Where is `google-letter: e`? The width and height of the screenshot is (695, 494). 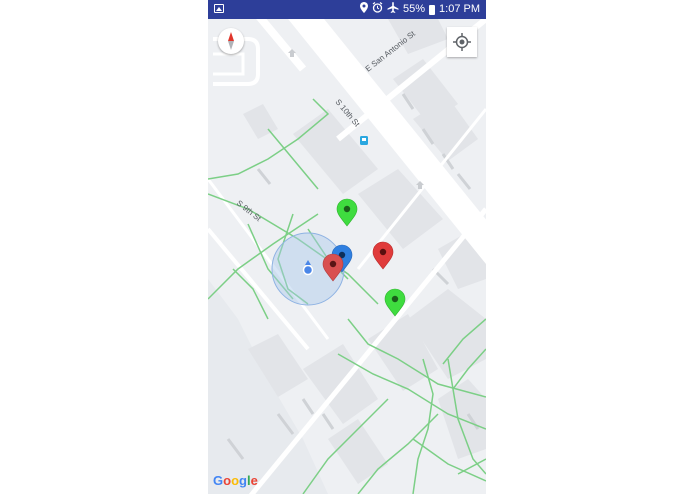 google-letter: e is located at coordinates (254, 480).